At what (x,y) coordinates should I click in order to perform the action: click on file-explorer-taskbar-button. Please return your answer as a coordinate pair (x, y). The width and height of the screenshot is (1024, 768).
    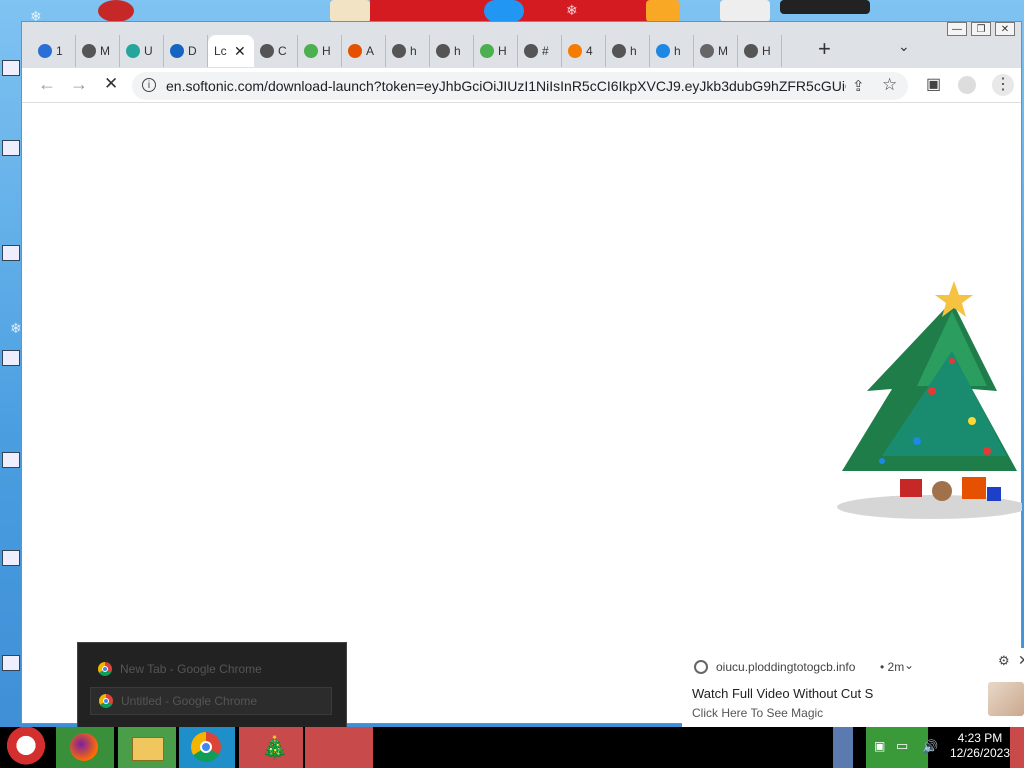
    Looking at the image, I should click on (147, 747).